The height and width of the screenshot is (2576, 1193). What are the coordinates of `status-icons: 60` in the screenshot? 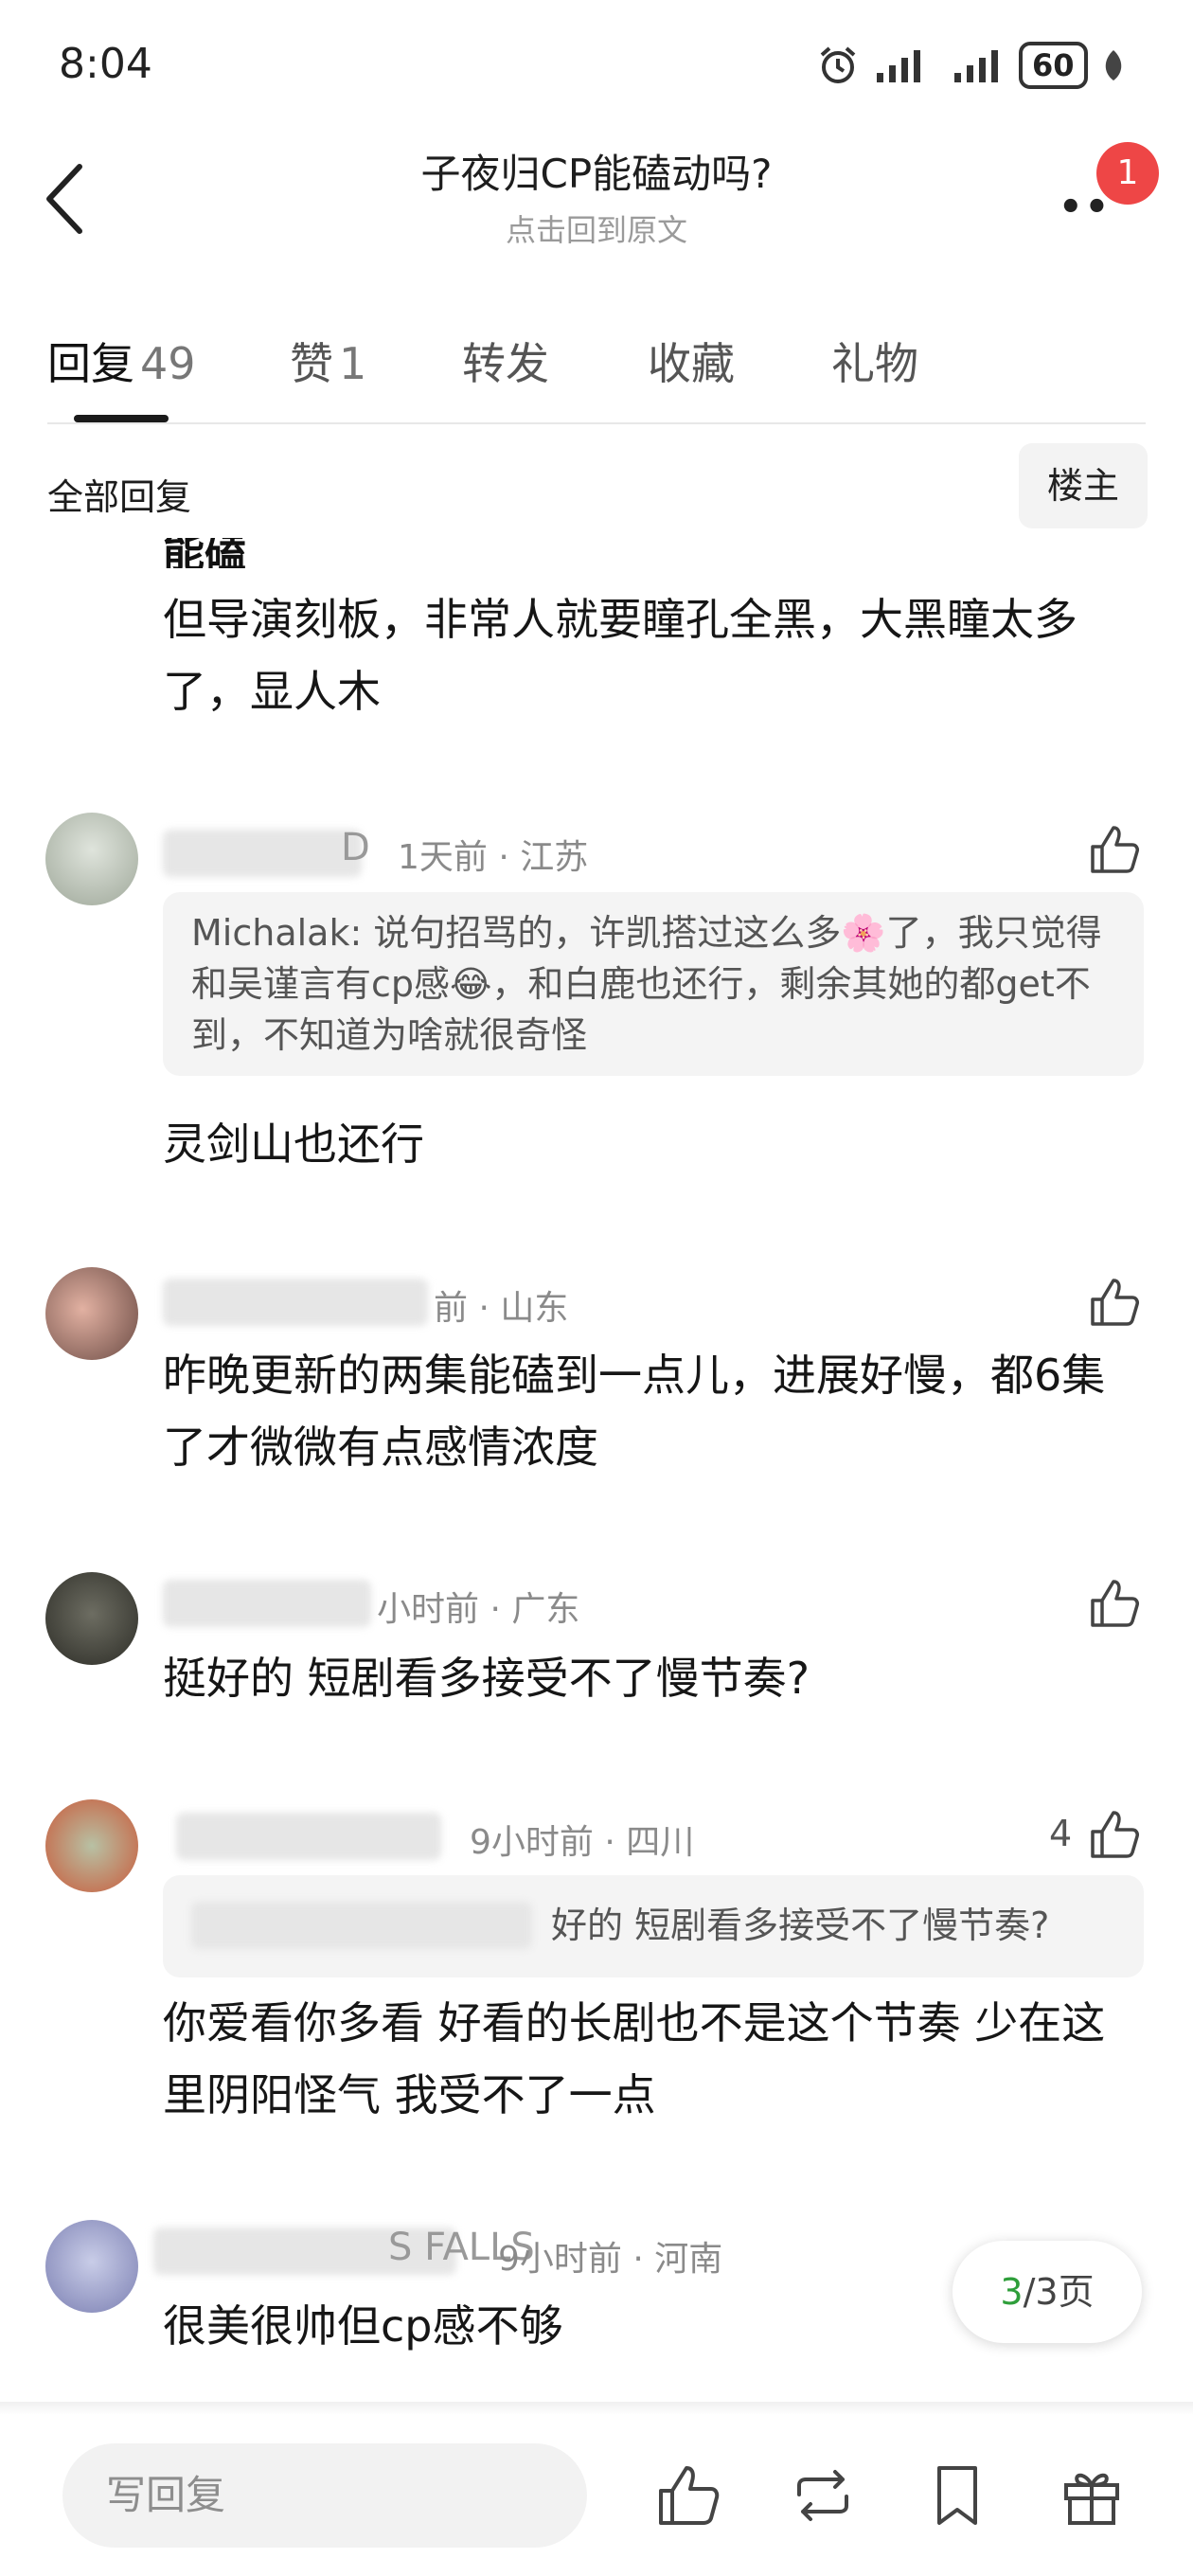 It's located at (971, 65).